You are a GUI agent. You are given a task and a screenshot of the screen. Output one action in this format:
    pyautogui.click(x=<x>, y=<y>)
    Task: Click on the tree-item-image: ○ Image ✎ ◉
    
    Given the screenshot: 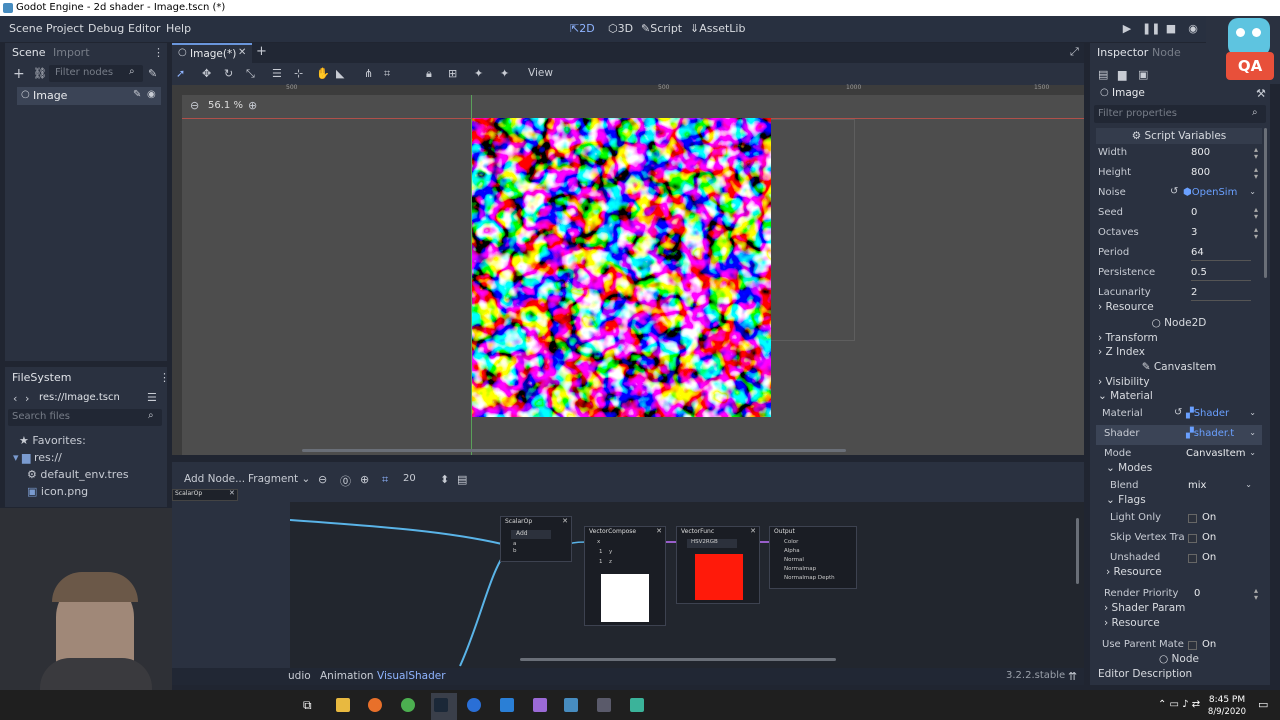 What is the action you would take?
    pyautogui.click(x=89, y=96)
    